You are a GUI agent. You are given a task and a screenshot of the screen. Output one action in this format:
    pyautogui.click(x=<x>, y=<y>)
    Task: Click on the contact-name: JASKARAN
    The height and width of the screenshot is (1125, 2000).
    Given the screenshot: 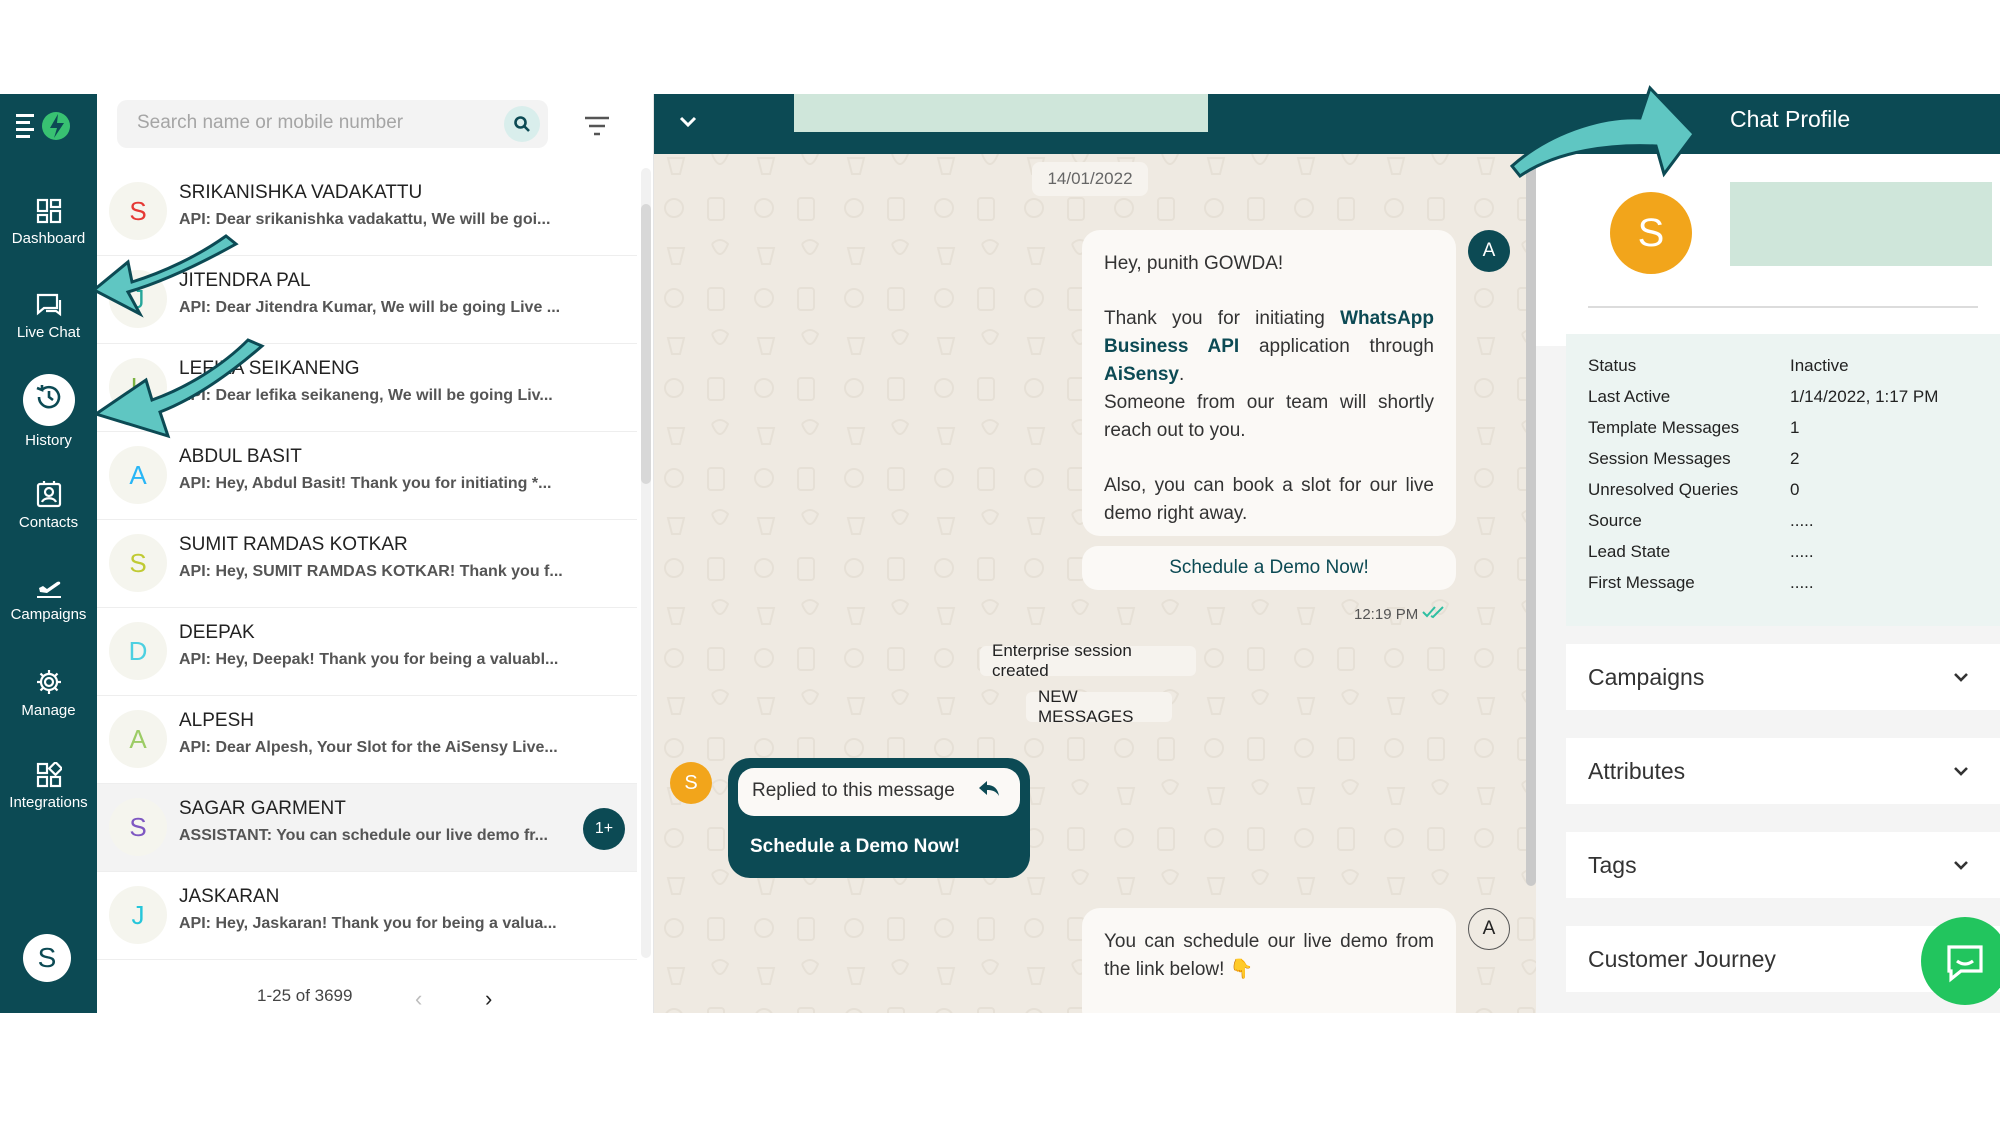 What is the action you would take?
    pyautogui.click(x=229, y=896)
    